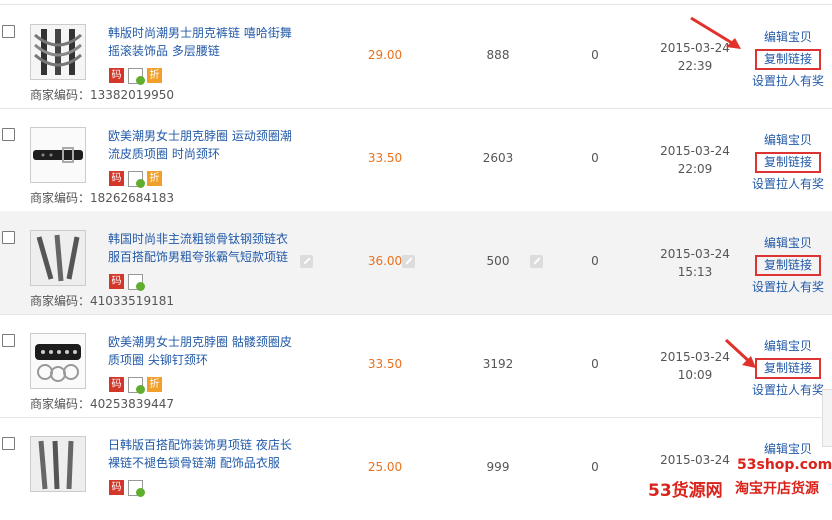  What do you see at coordinates (498, 467) in the screenshot?
I see `stock-value: 999` at bounding box center [498, 467].